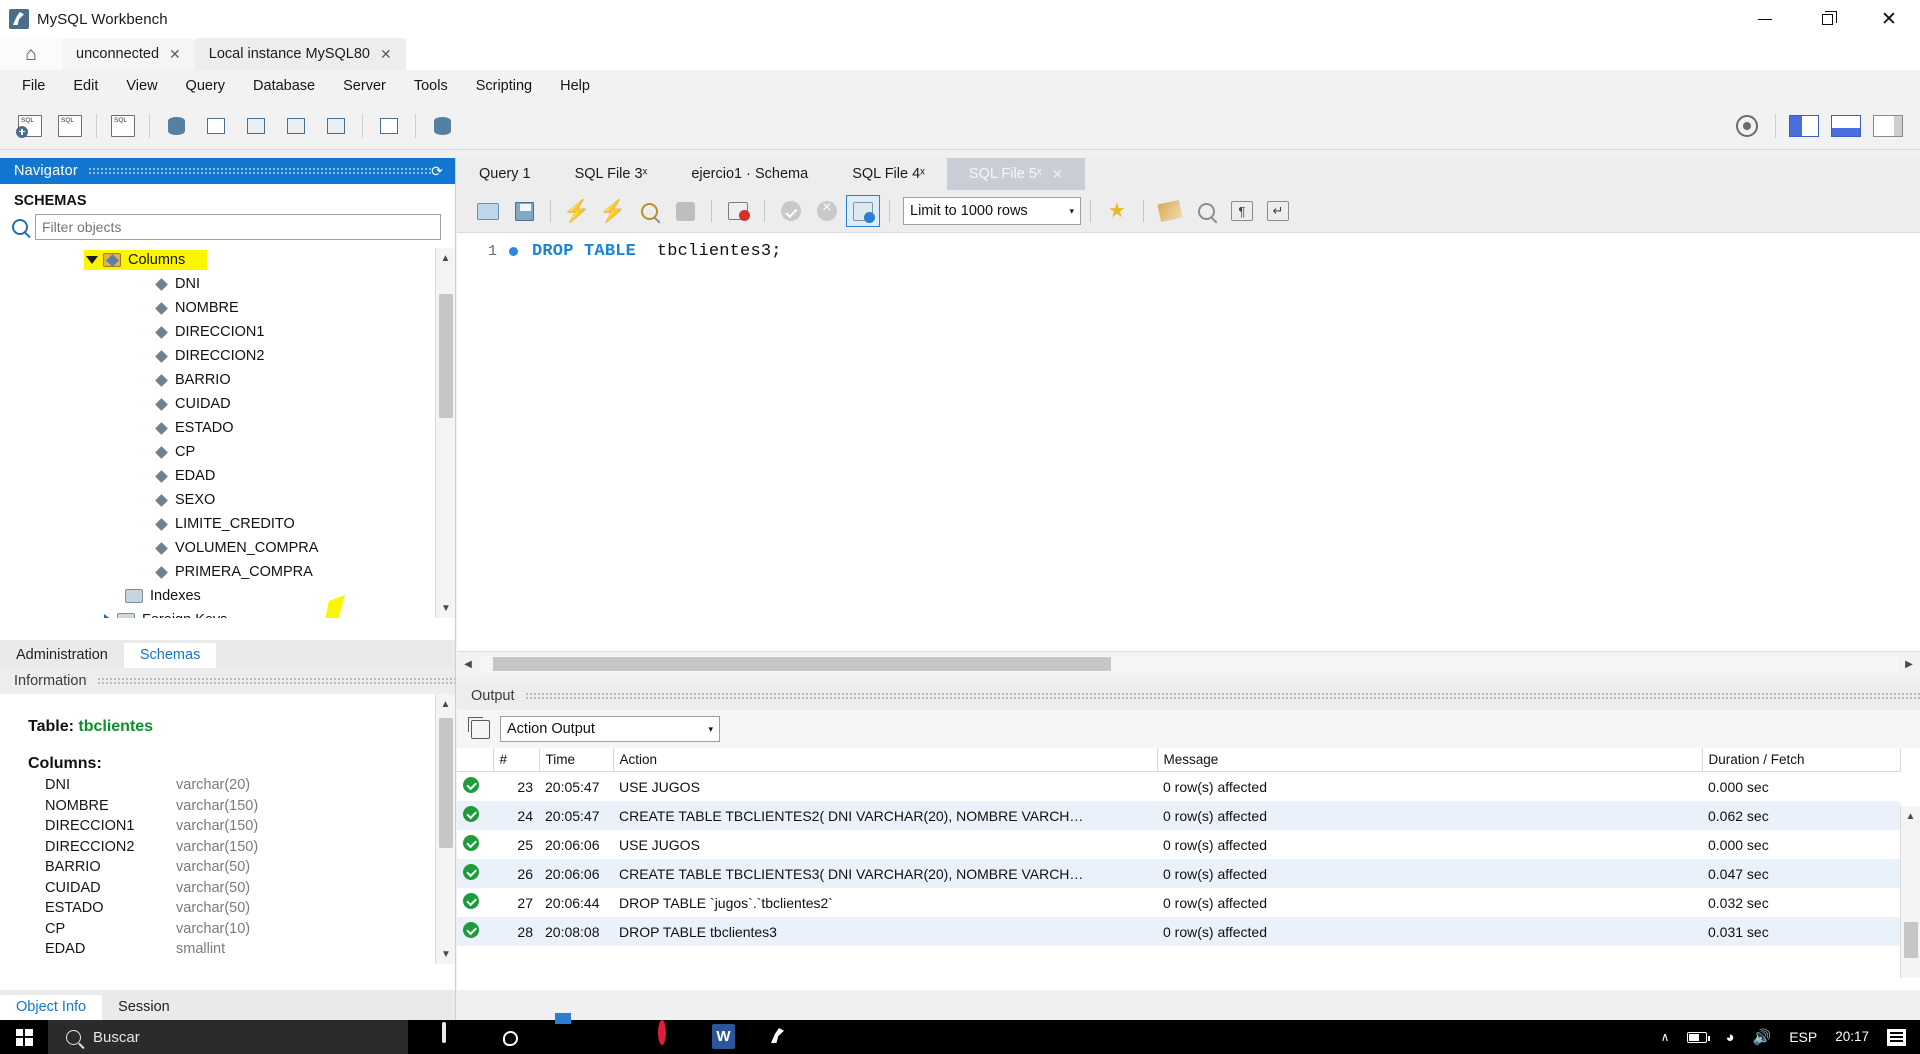 The image size is (1920, 1054). What do you see at coordinates (1747, 126) in the screenshot?
I see `gear-icon` at bounding box center [1747, 126].